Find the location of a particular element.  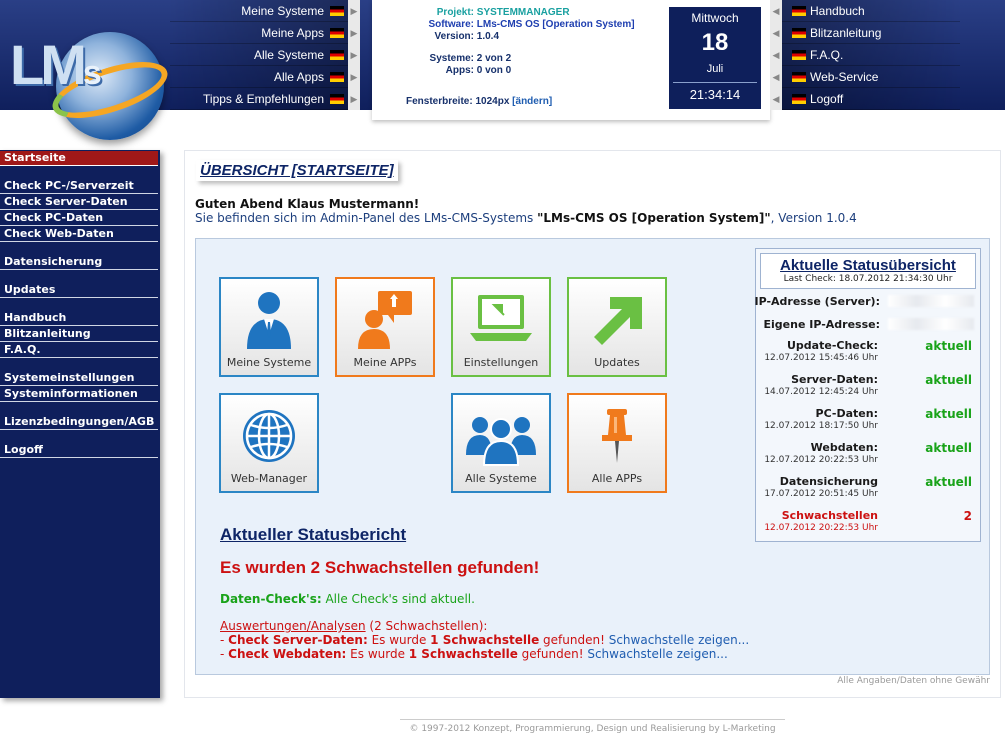

sidebar-item-lizenzbedingungen: Lizenzbedingungen/AGB is located at coordinates (79, 422).